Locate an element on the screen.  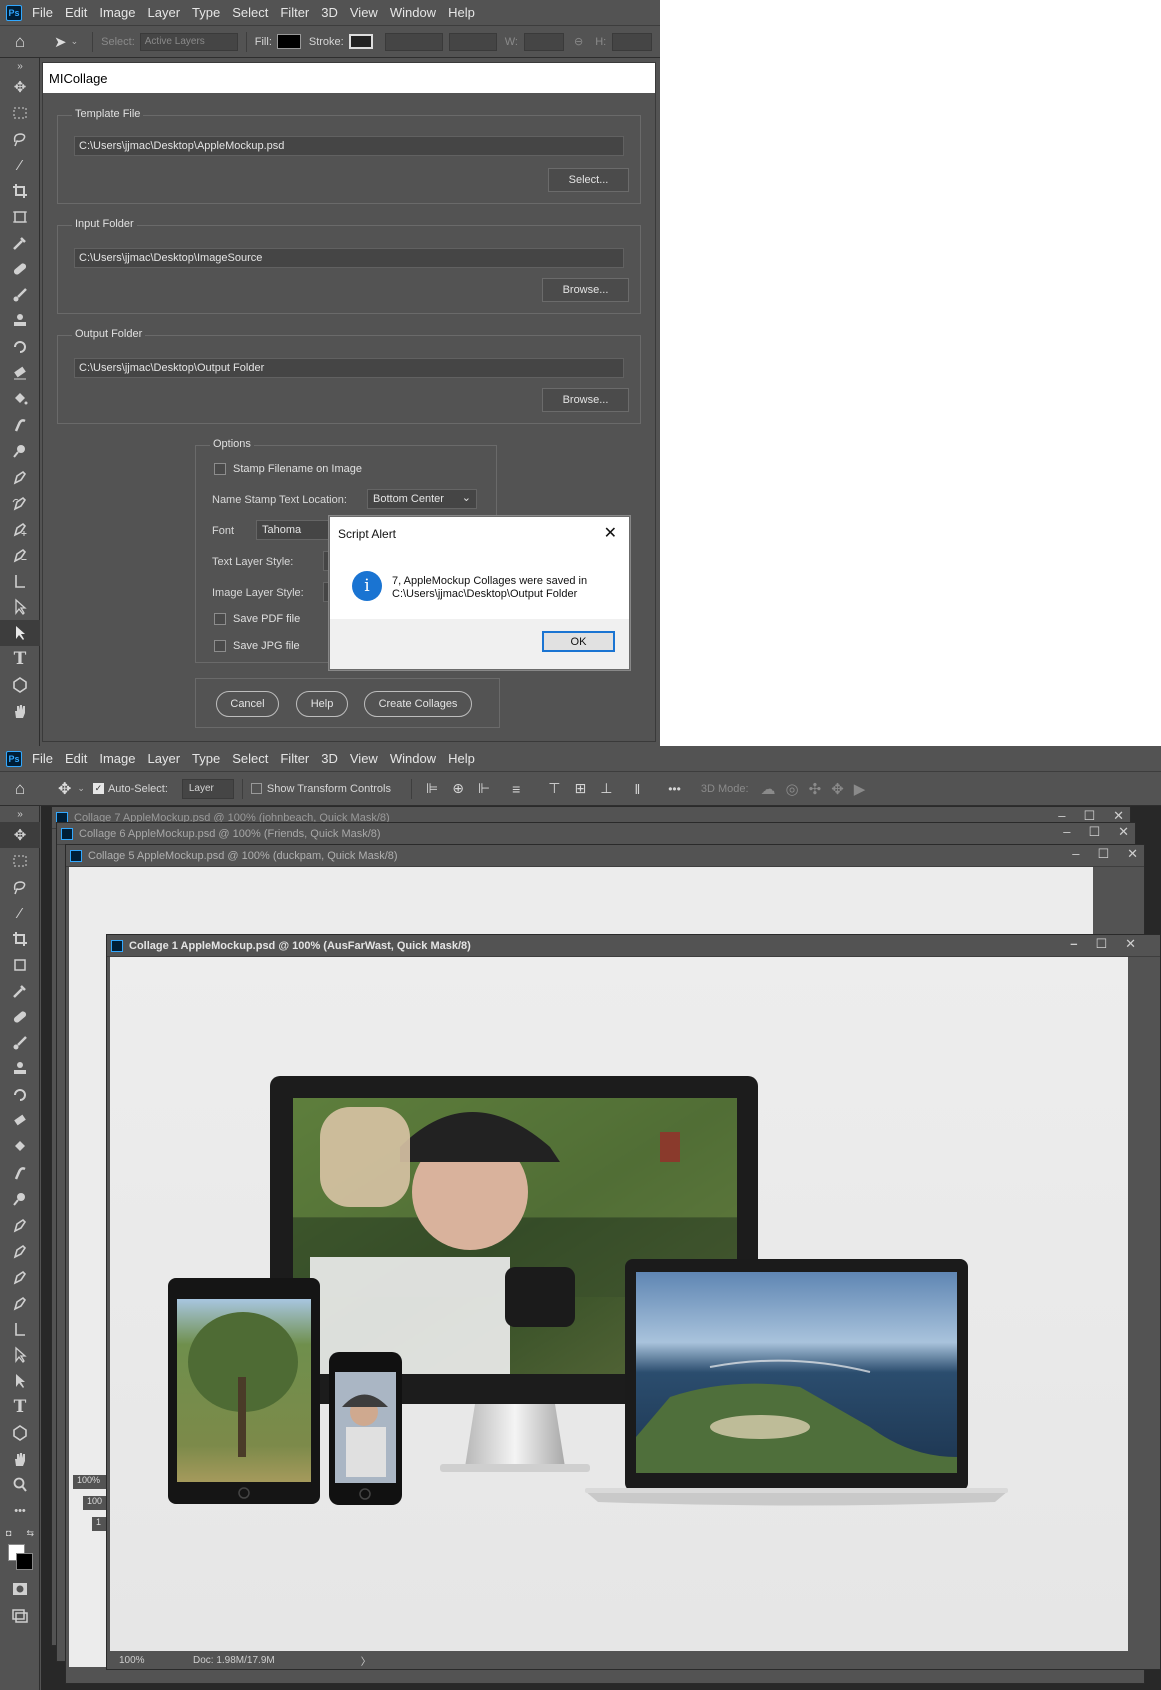
save-pdf-checkbox: Save PDF file is located at coordinates (257, 619).